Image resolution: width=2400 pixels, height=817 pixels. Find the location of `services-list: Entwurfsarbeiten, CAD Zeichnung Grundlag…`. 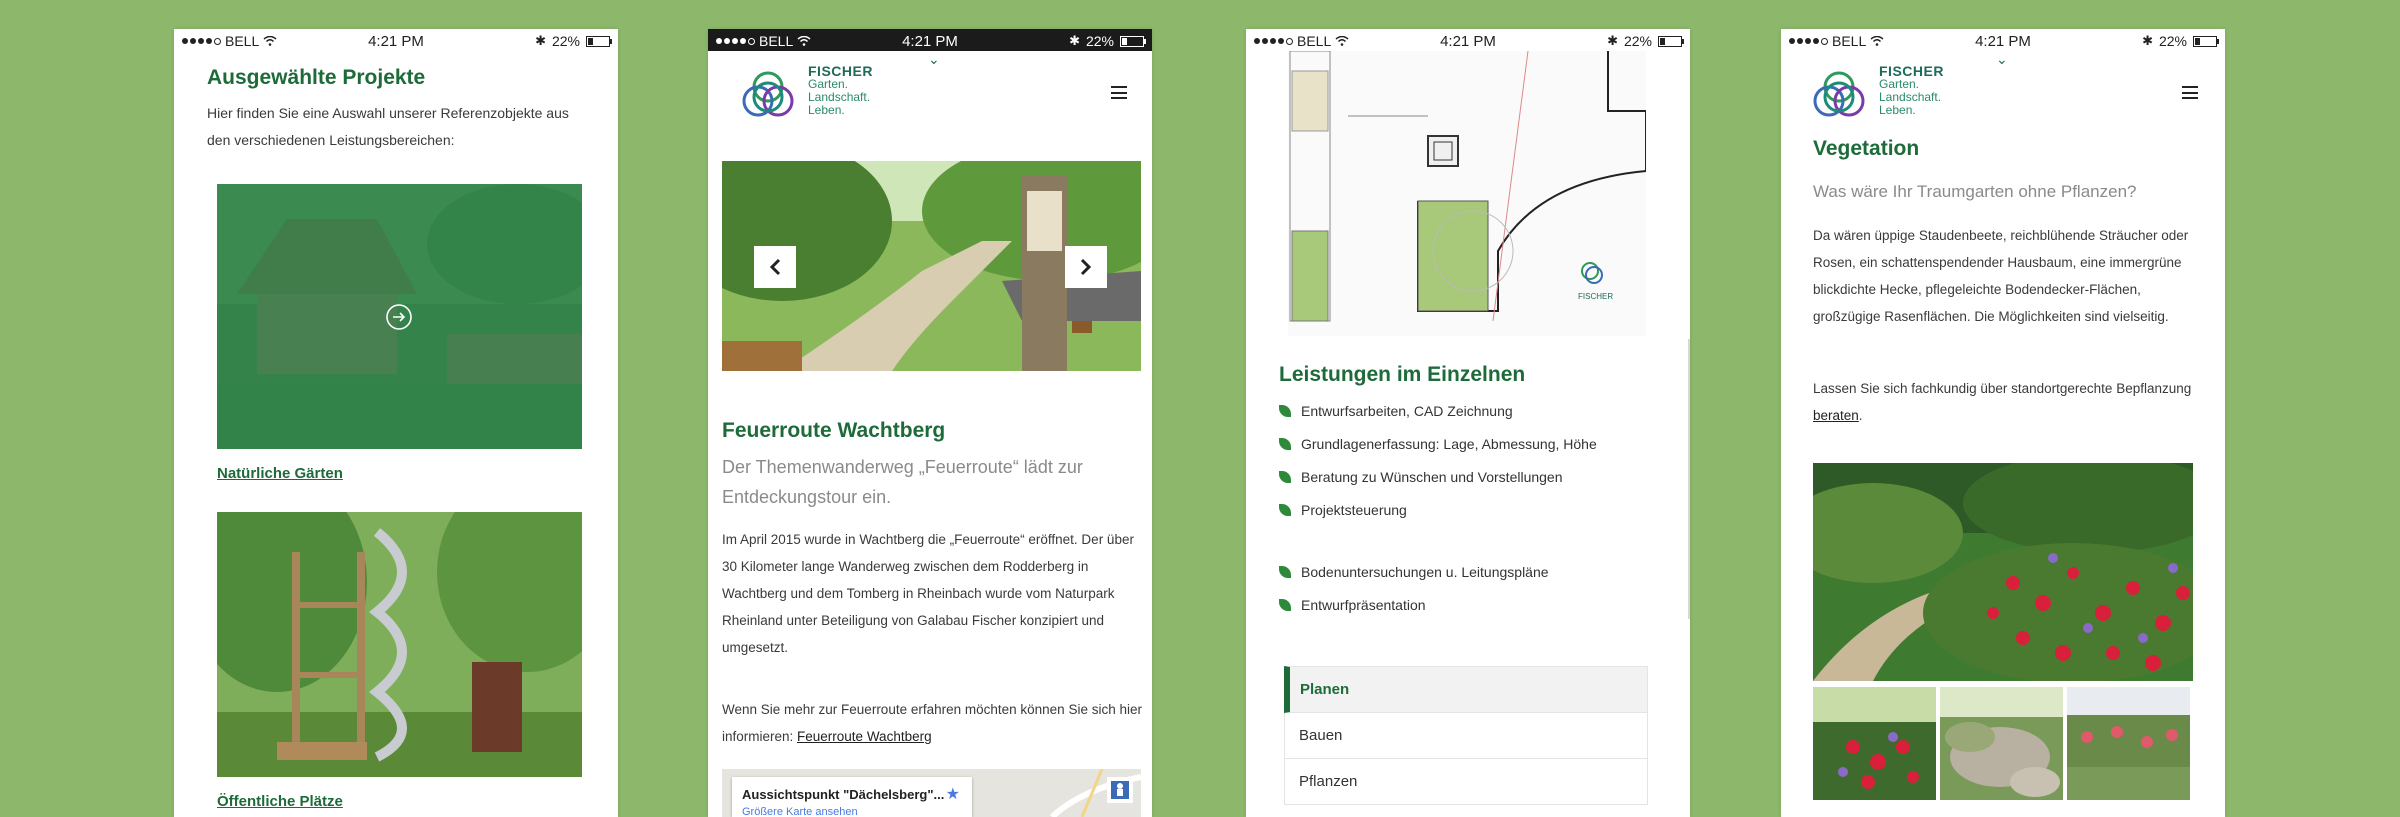

services-list: Entwurfsarbeiten, CAD Zeichnung Grundlag… is located at coordinates (1438, 508).